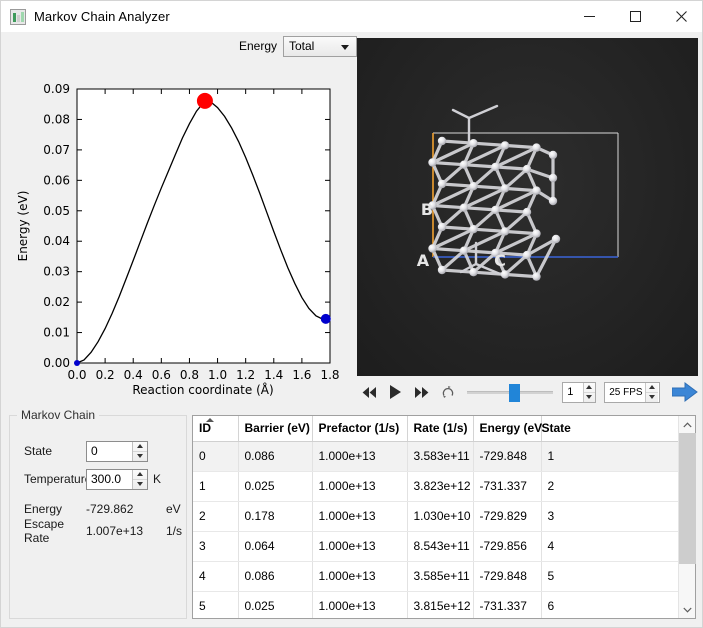 This screenshot has width=703, height=628. Describe the element at coordinates (140, 447) in the screenshot. I see `state-step-up` at that location.